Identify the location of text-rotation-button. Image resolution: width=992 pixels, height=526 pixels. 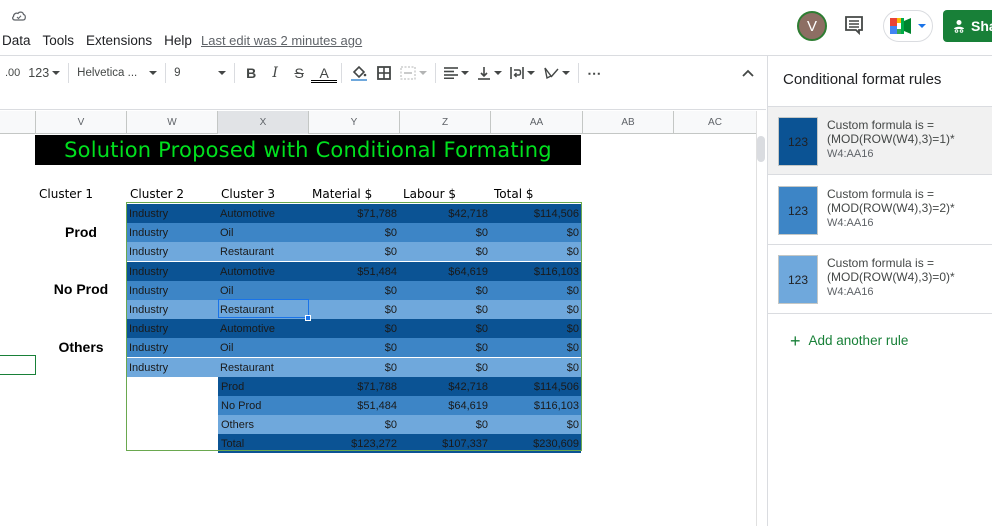
(556, 73).